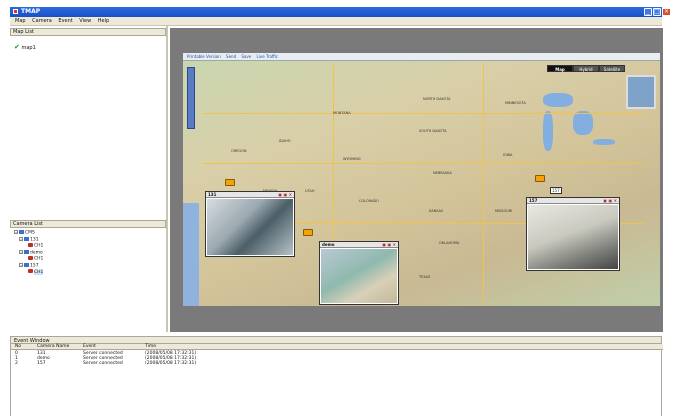  What do you see at coordinates (548, 131) in the screenshot?
I see `lake-michigan` at bounding box center [548, 131].